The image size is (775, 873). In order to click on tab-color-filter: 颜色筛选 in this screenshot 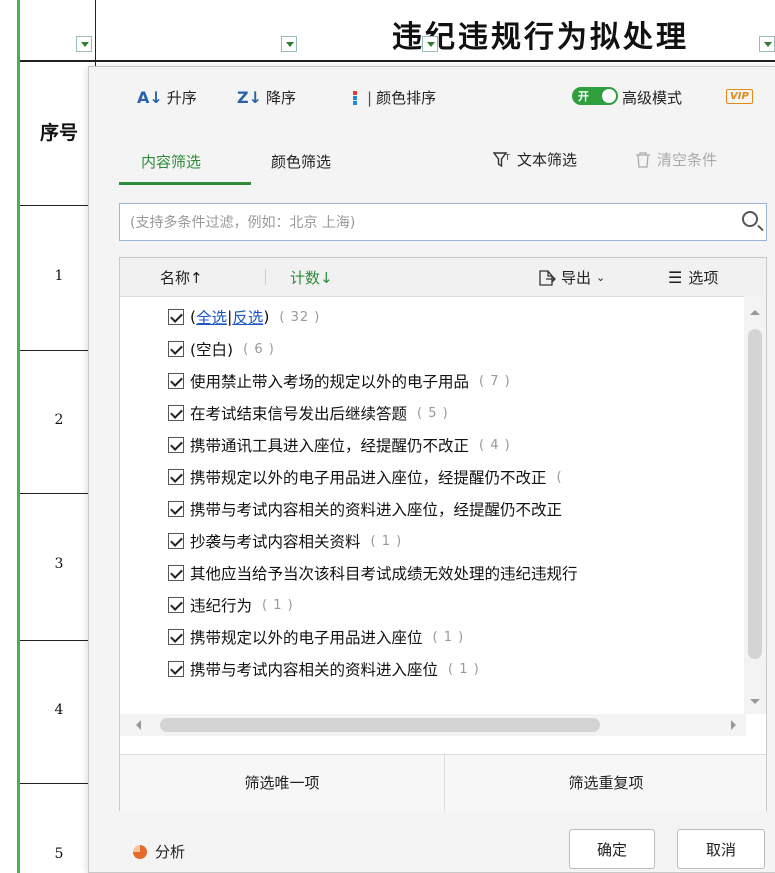, I will do `click(301, 161)`.